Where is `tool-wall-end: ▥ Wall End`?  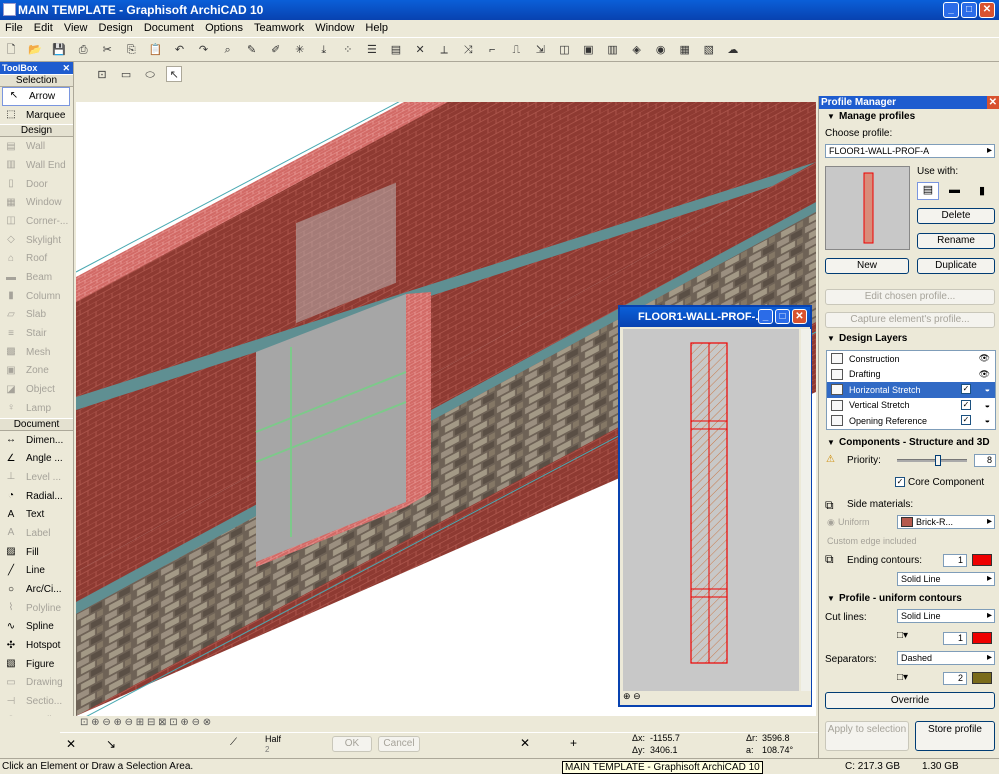 tool-wall-end: ▥ Wall End is located at coordinates (36, 165).